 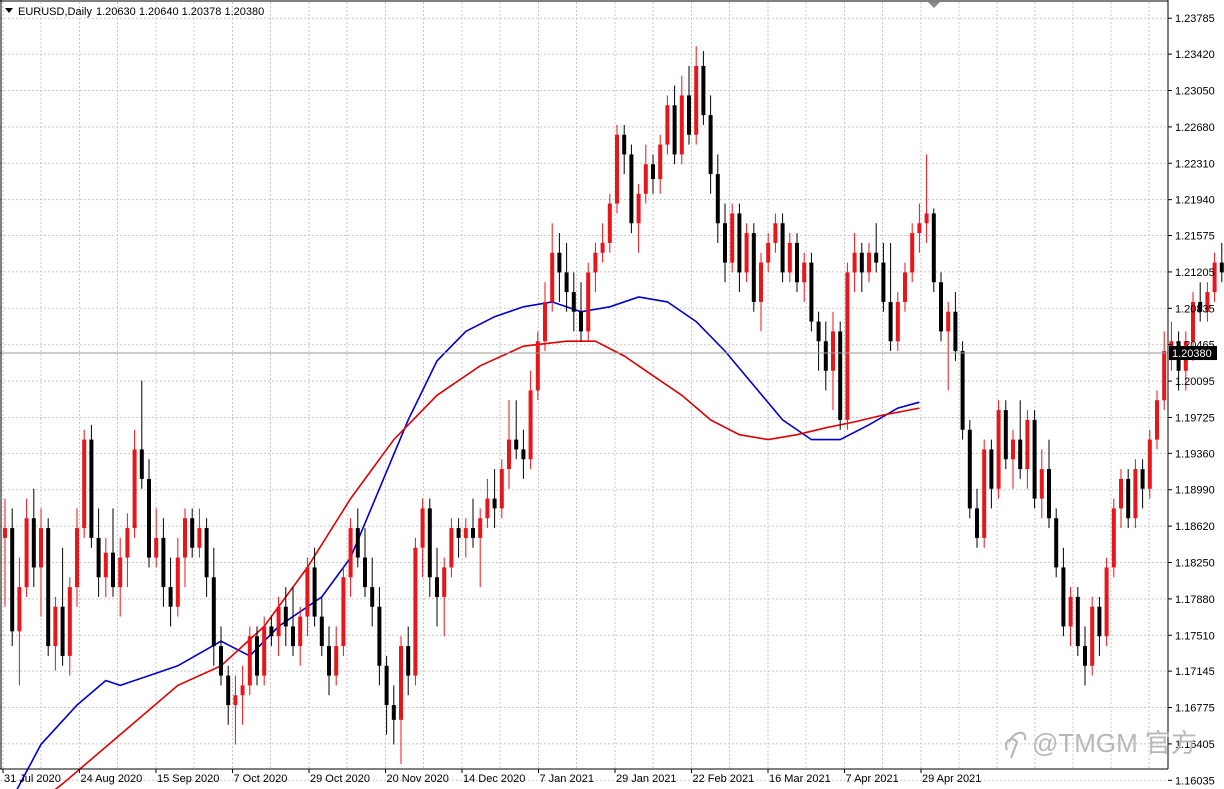 I want to click on x-tick-label: 16 Mar 2021, so click(x=800, y=779).